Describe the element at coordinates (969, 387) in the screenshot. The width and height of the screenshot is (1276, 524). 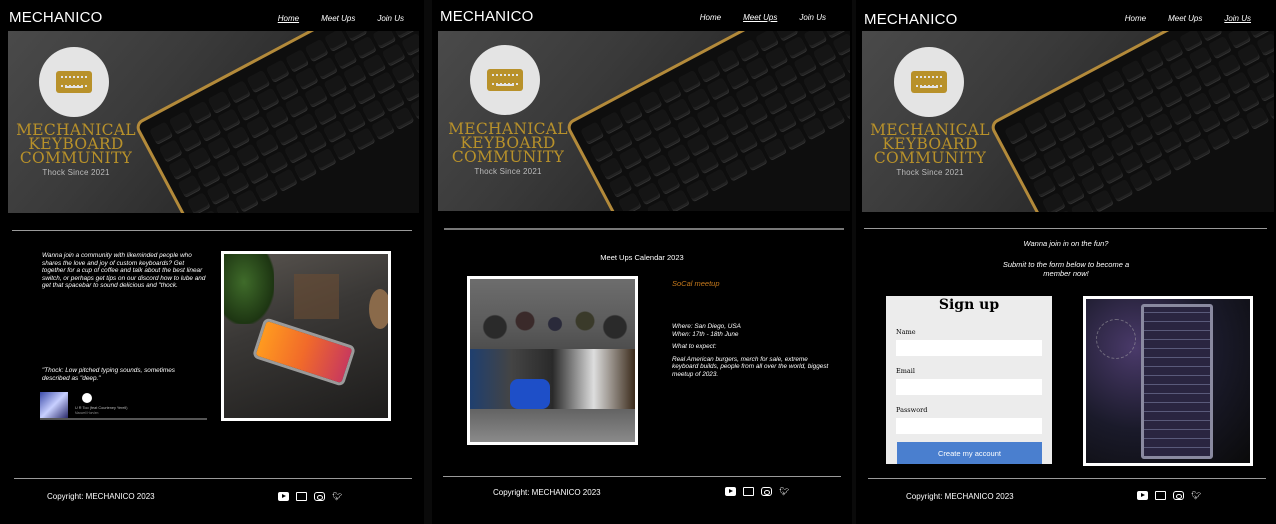
I see `email-input` at that location.